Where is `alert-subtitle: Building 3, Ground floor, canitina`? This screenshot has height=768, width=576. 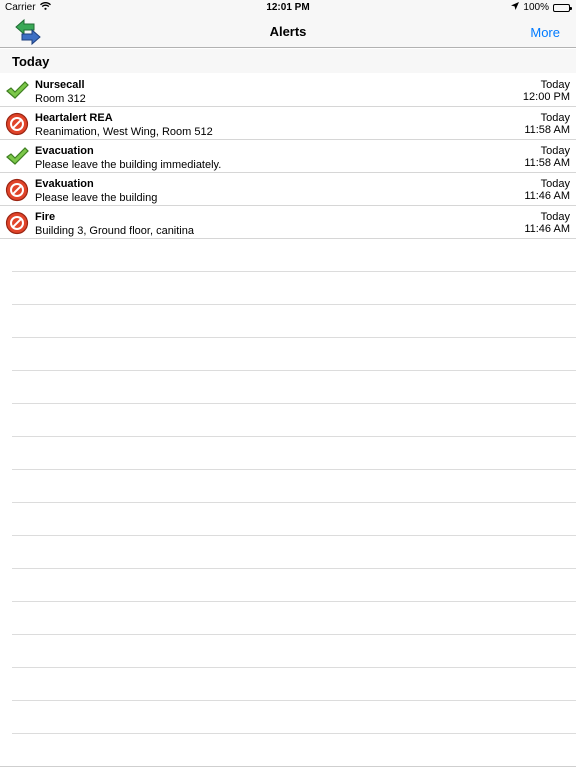
alert-subtitle: Building 3, Ground floor, canitina is located at coordinates (114, 231).